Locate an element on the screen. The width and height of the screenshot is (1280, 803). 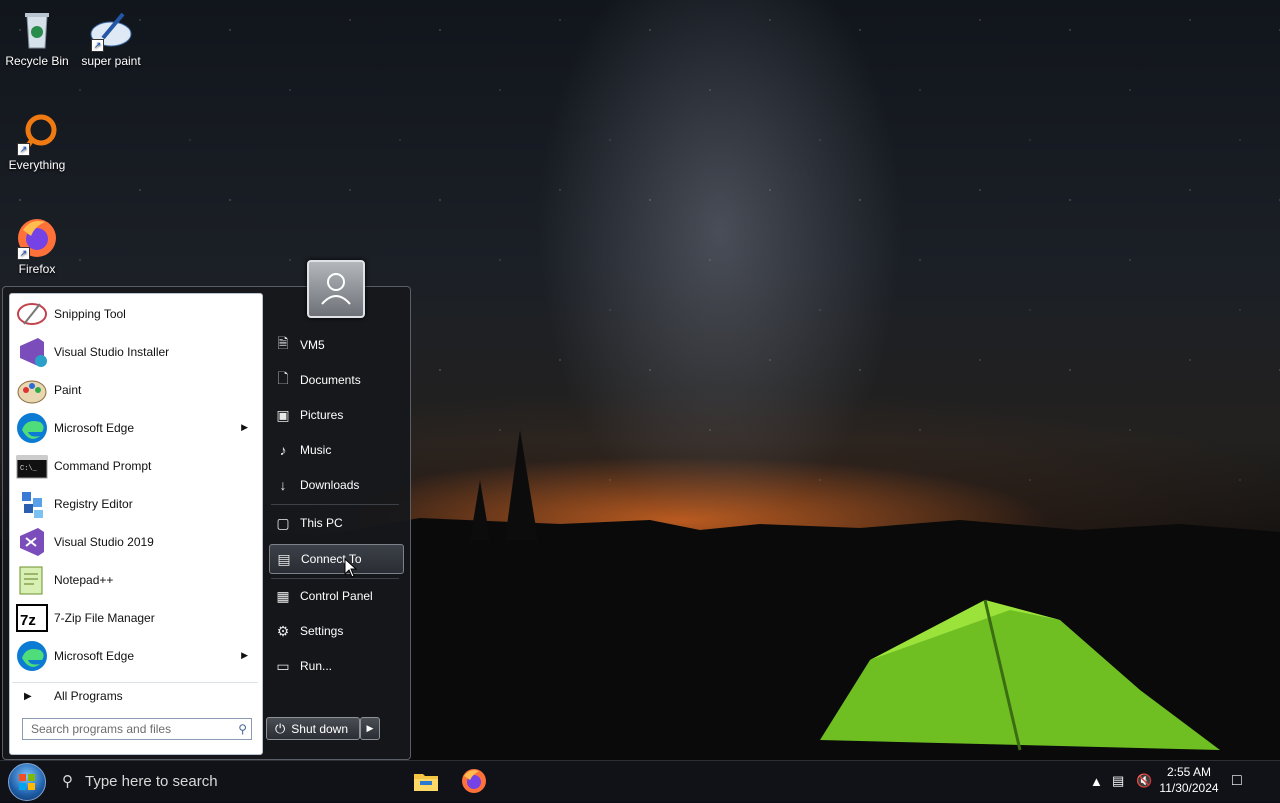
program-paint: Paint is located at coordinates (135, 390).